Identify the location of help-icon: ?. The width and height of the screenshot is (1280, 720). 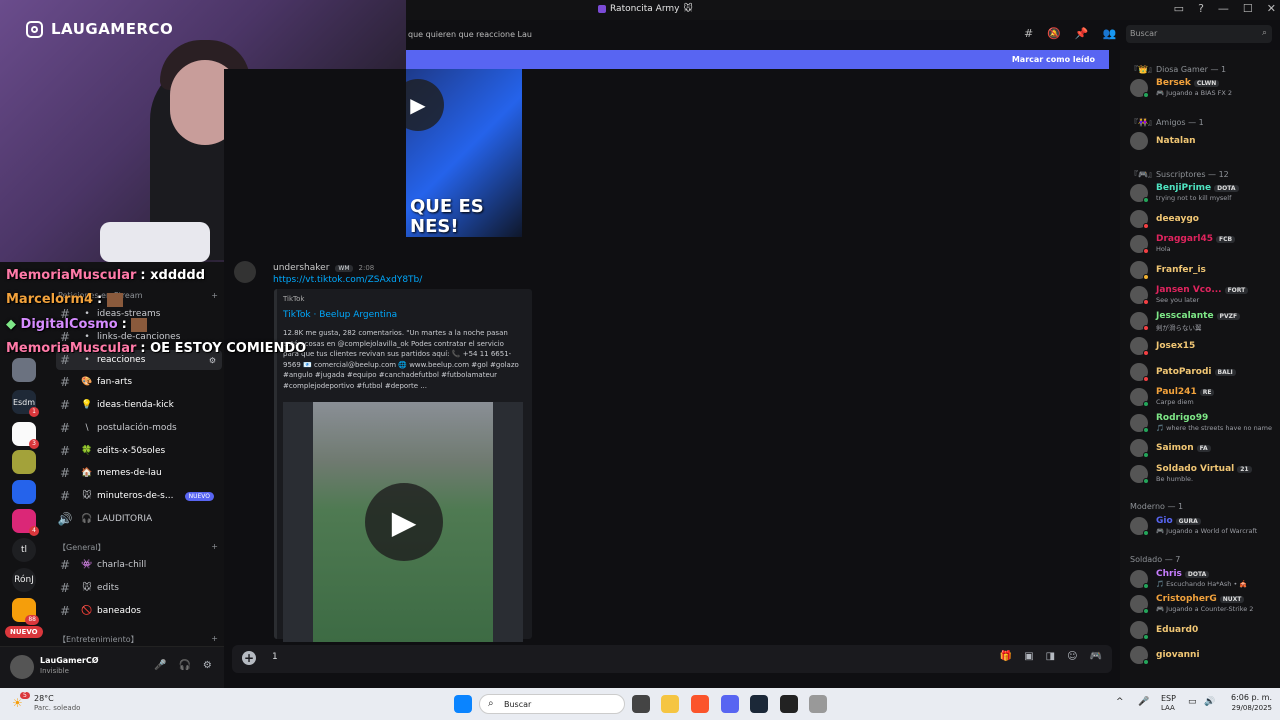
(1201, 8).